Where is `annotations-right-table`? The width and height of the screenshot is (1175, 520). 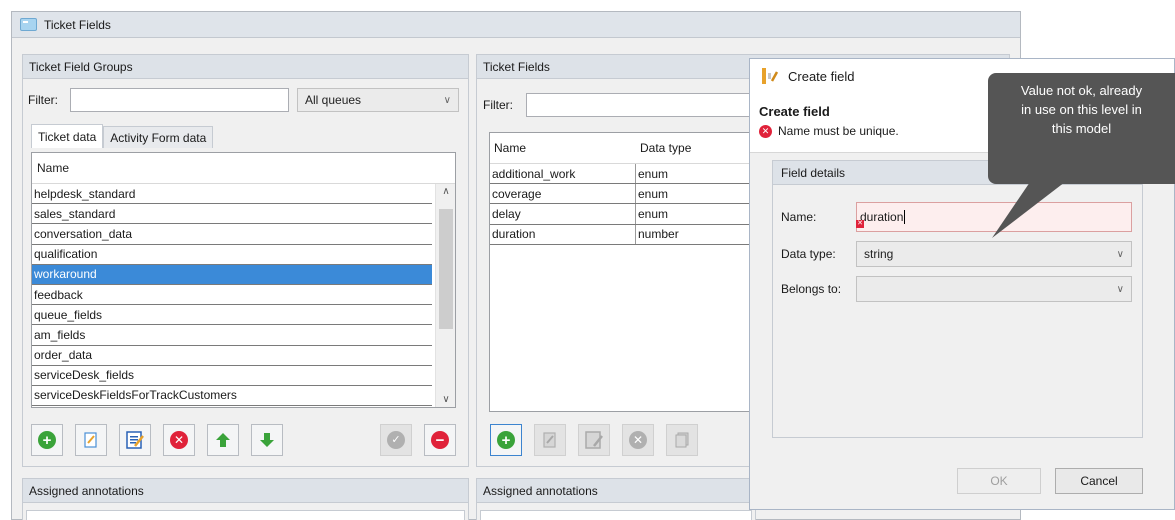
annotations-right-table is located at coordinates (616, 515).